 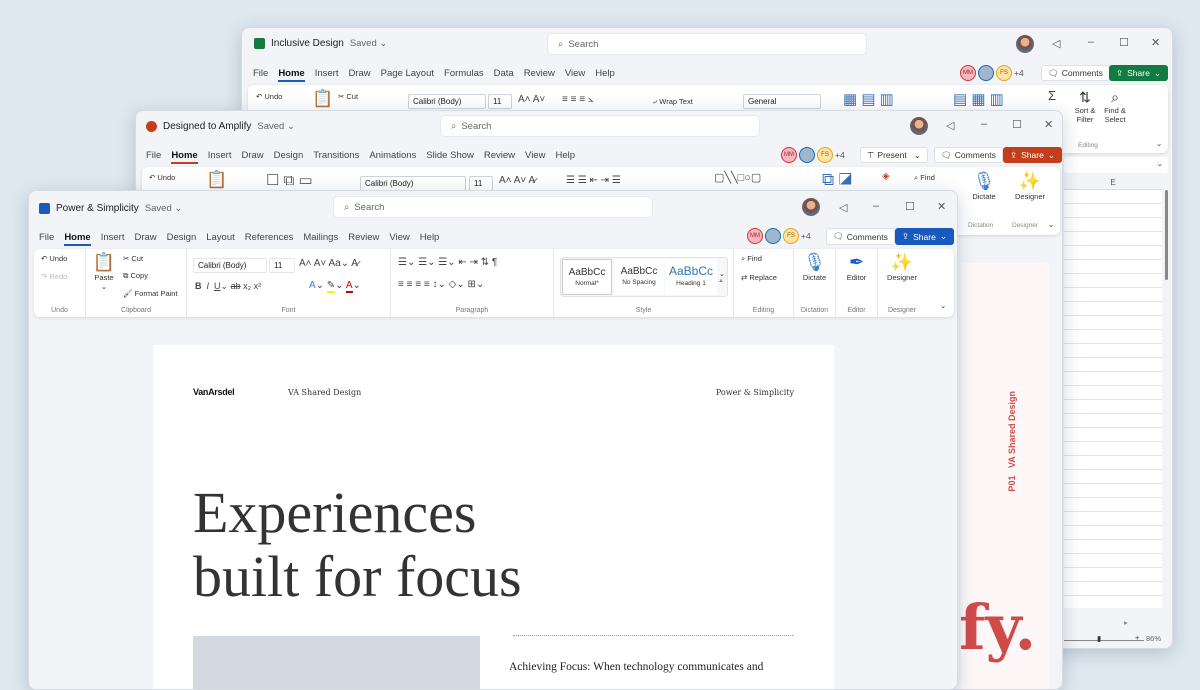 I want to click on wrap-text-button: ⤶ Wrap Text, so click(x=673, y=102).